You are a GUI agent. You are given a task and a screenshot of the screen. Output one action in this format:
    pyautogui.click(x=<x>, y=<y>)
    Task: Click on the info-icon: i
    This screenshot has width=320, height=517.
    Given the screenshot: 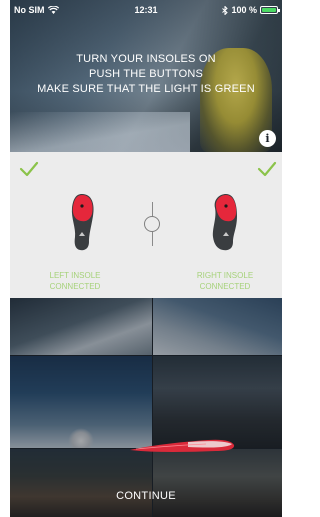 What is the action you would take?
    pyautogui.click(x=267, y=138)
    